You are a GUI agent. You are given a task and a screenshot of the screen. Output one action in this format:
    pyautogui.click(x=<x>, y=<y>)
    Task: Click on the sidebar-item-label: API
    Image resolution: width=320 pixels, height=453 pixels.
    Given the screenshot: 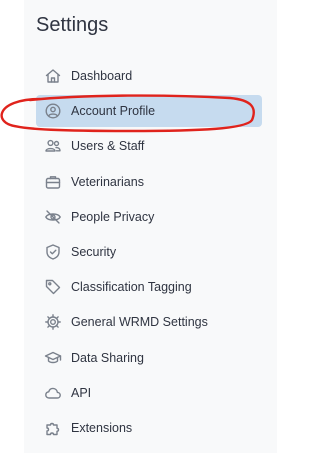 What is the action you would take?
    pyautogui.click(x=81, y=392)
    